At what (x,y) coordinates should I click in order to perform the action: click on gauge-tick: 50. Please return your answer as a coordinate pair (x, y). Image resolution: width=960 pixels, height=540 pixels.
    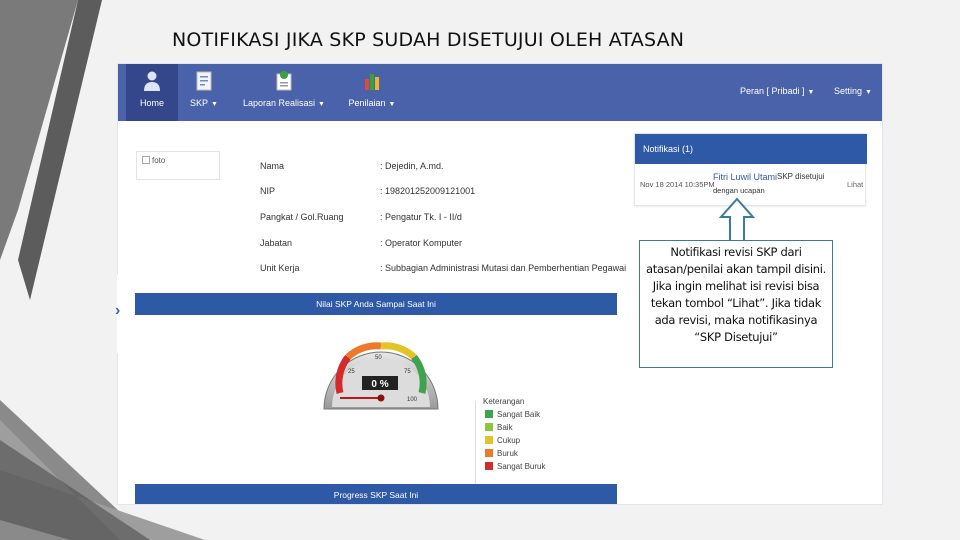
    Looking at the image, I should click on (378, 358).